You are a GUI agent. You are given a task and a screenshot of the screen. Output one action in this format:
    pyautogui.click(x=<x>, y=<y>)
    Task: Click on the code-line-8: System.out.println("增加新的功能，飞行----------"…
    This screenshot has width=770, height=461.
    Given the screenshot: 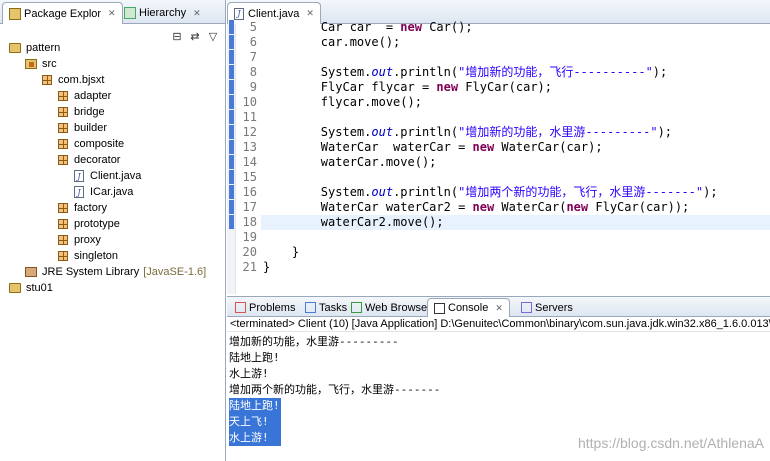 What is the action you would take?
    pyautogui.click(x=465, y=72)
    